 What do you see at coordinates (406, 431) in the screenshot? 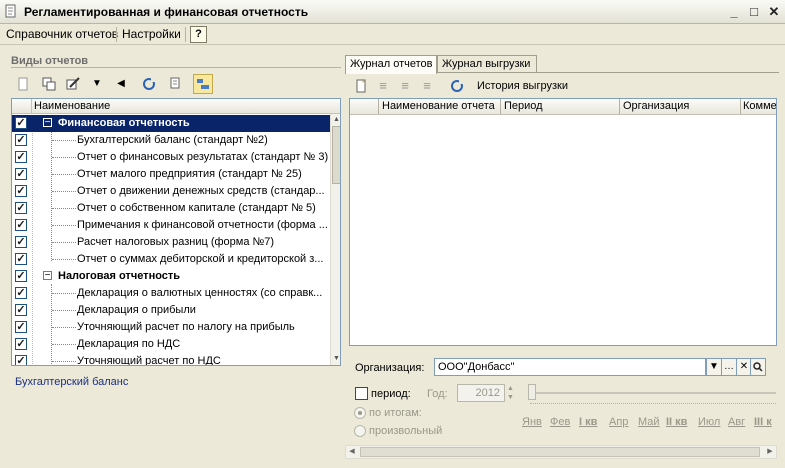
I see `radio-custom-label: произвольный` at bounding box center [406, 431].